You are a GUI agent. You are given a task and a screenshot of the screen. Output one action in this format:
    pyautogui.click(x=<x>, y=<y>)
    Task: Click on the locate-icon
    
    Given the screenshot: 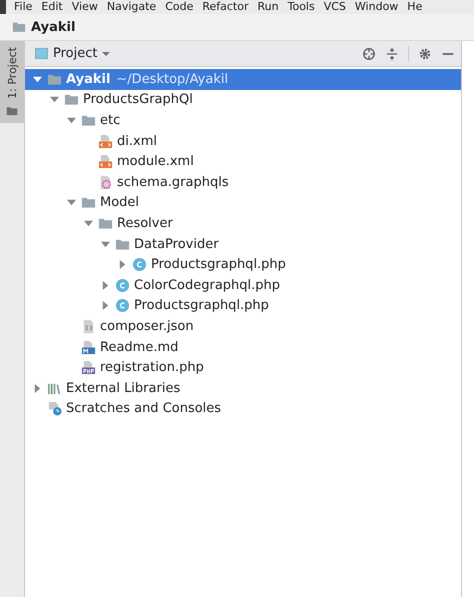 What is the action you would take?
    pyautogui.click(x=369, y=53)
    